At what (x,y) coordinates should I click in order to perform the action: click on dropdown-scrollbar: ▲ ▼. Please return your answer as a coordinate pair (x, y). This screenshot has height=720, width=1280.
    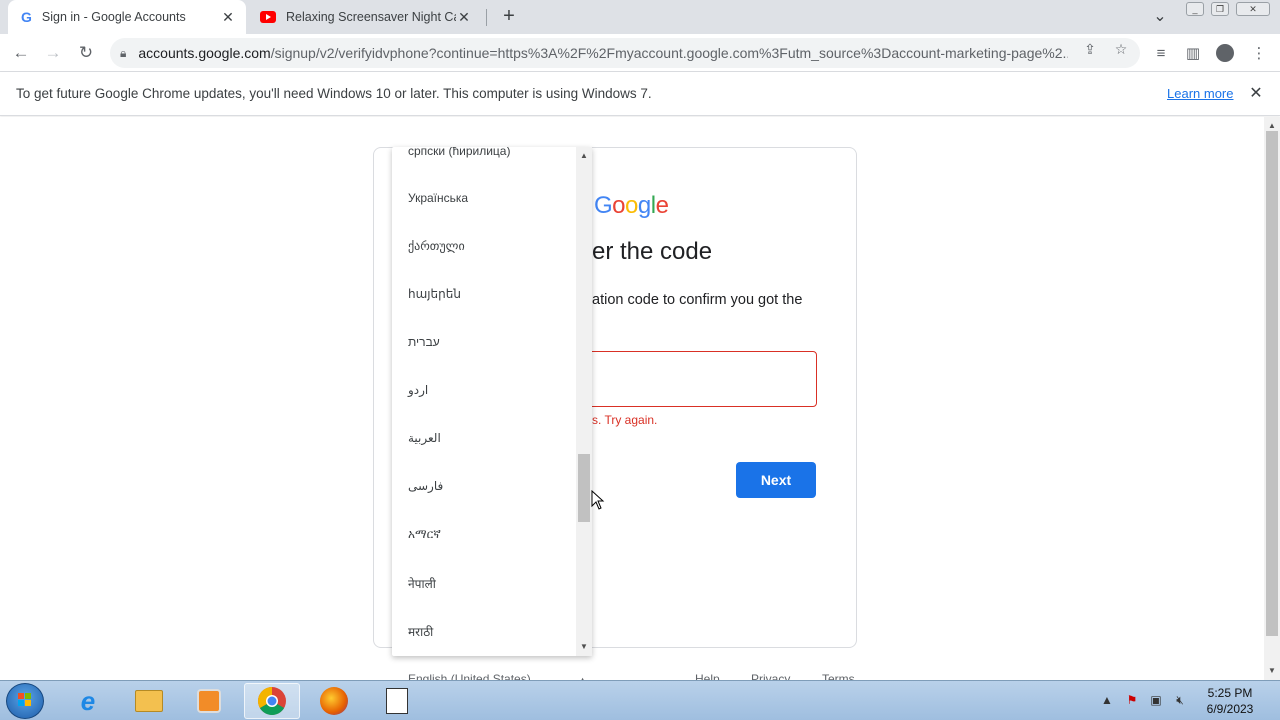
    Looking at the image, I should click on (584, 401).